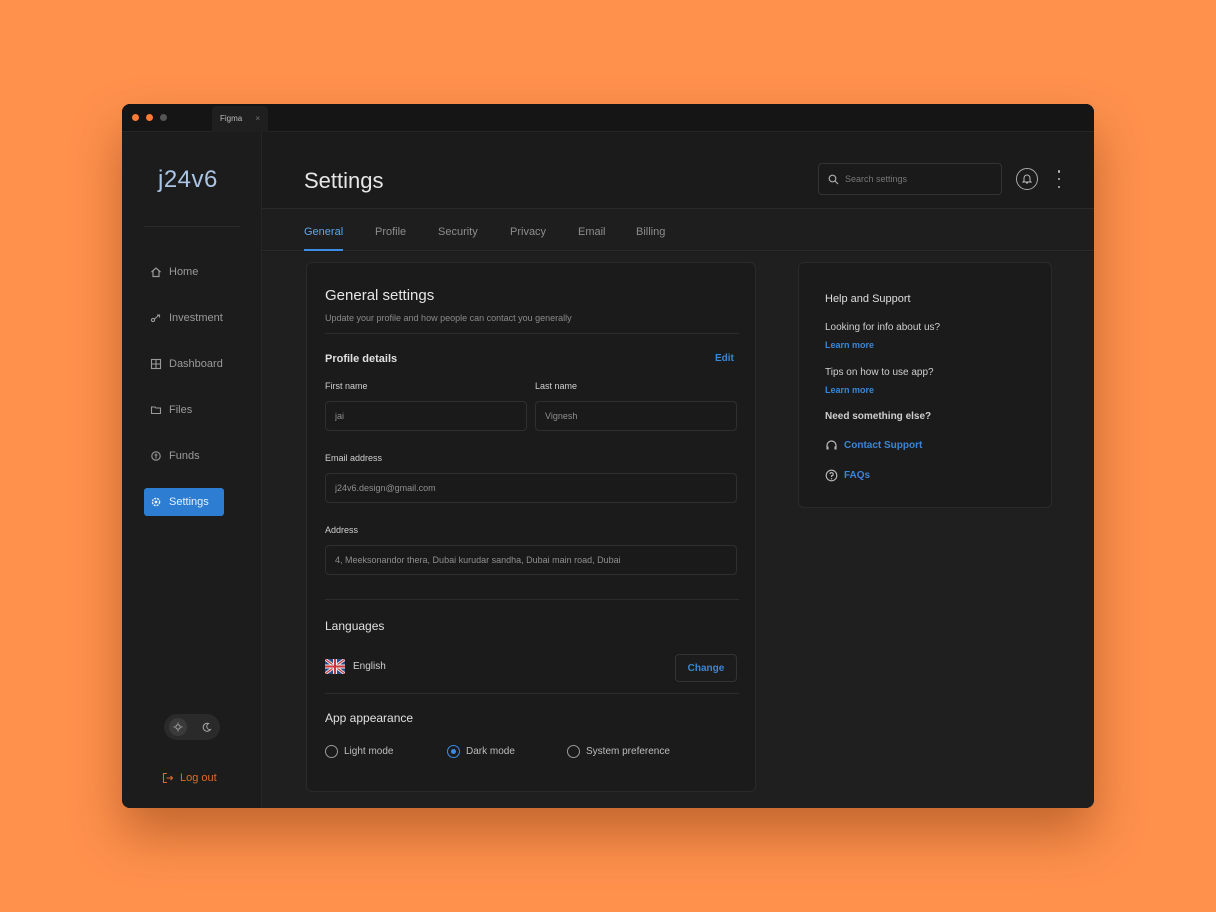 This screenshot has width=1216, height=912. What do you see at coordinates (608, 118) in the screenshot?
I see `title-bar: Figma ×` at bounding box center [608, 118].